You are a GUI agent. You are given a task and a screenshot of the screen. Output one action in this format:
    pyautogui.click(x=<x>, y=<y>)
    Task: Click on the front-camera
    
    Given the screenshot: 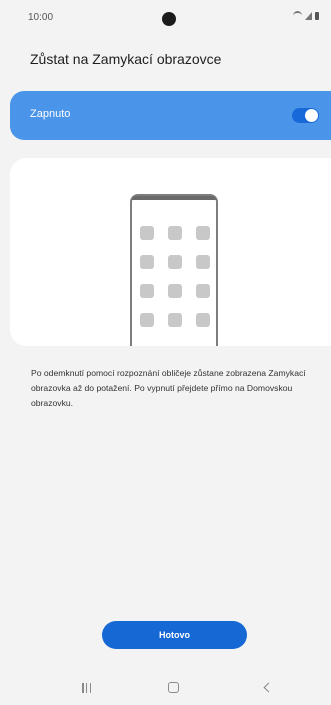 What is the action you would take?
    pyautogui.click(x=169, y=19)
    